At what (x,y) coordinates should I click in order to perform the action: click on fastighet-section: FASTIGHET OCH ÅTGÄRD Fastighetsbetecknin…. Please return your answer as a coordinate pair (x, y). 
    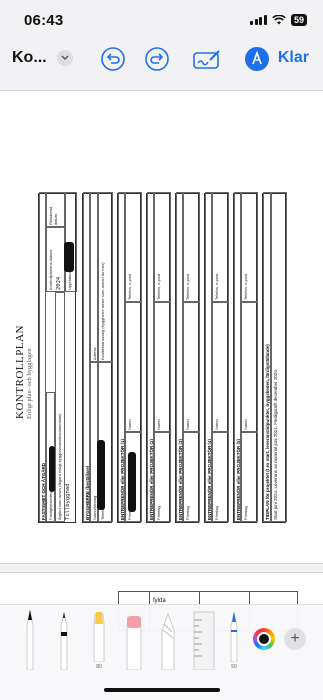
    Looking at the image, I should click on (57, 357).